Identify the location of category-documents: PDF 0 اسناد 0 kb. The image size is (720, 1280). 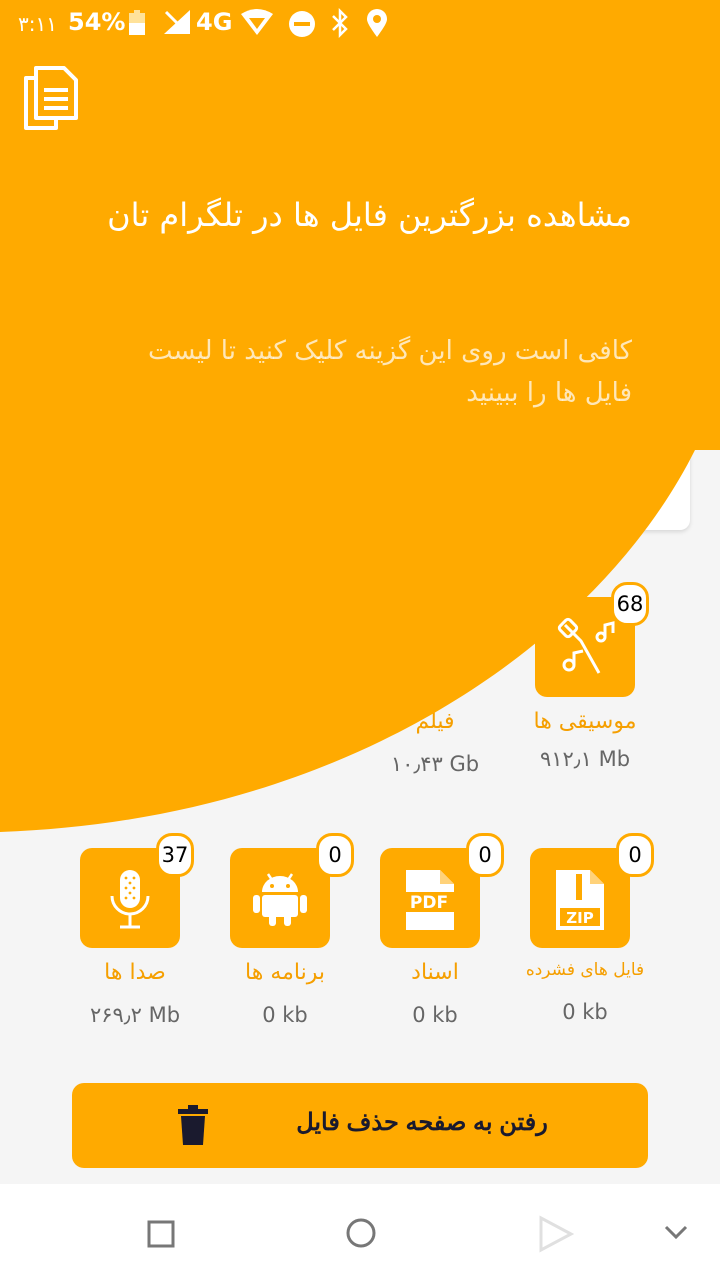
(442, 930).